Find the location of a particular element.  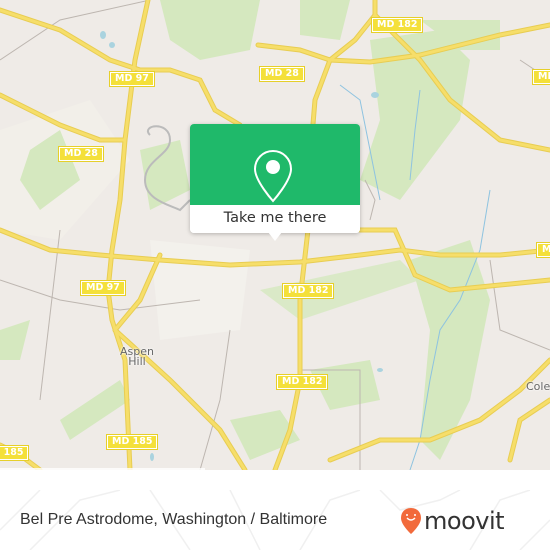

popup-header is located at coordinates (275, 164).